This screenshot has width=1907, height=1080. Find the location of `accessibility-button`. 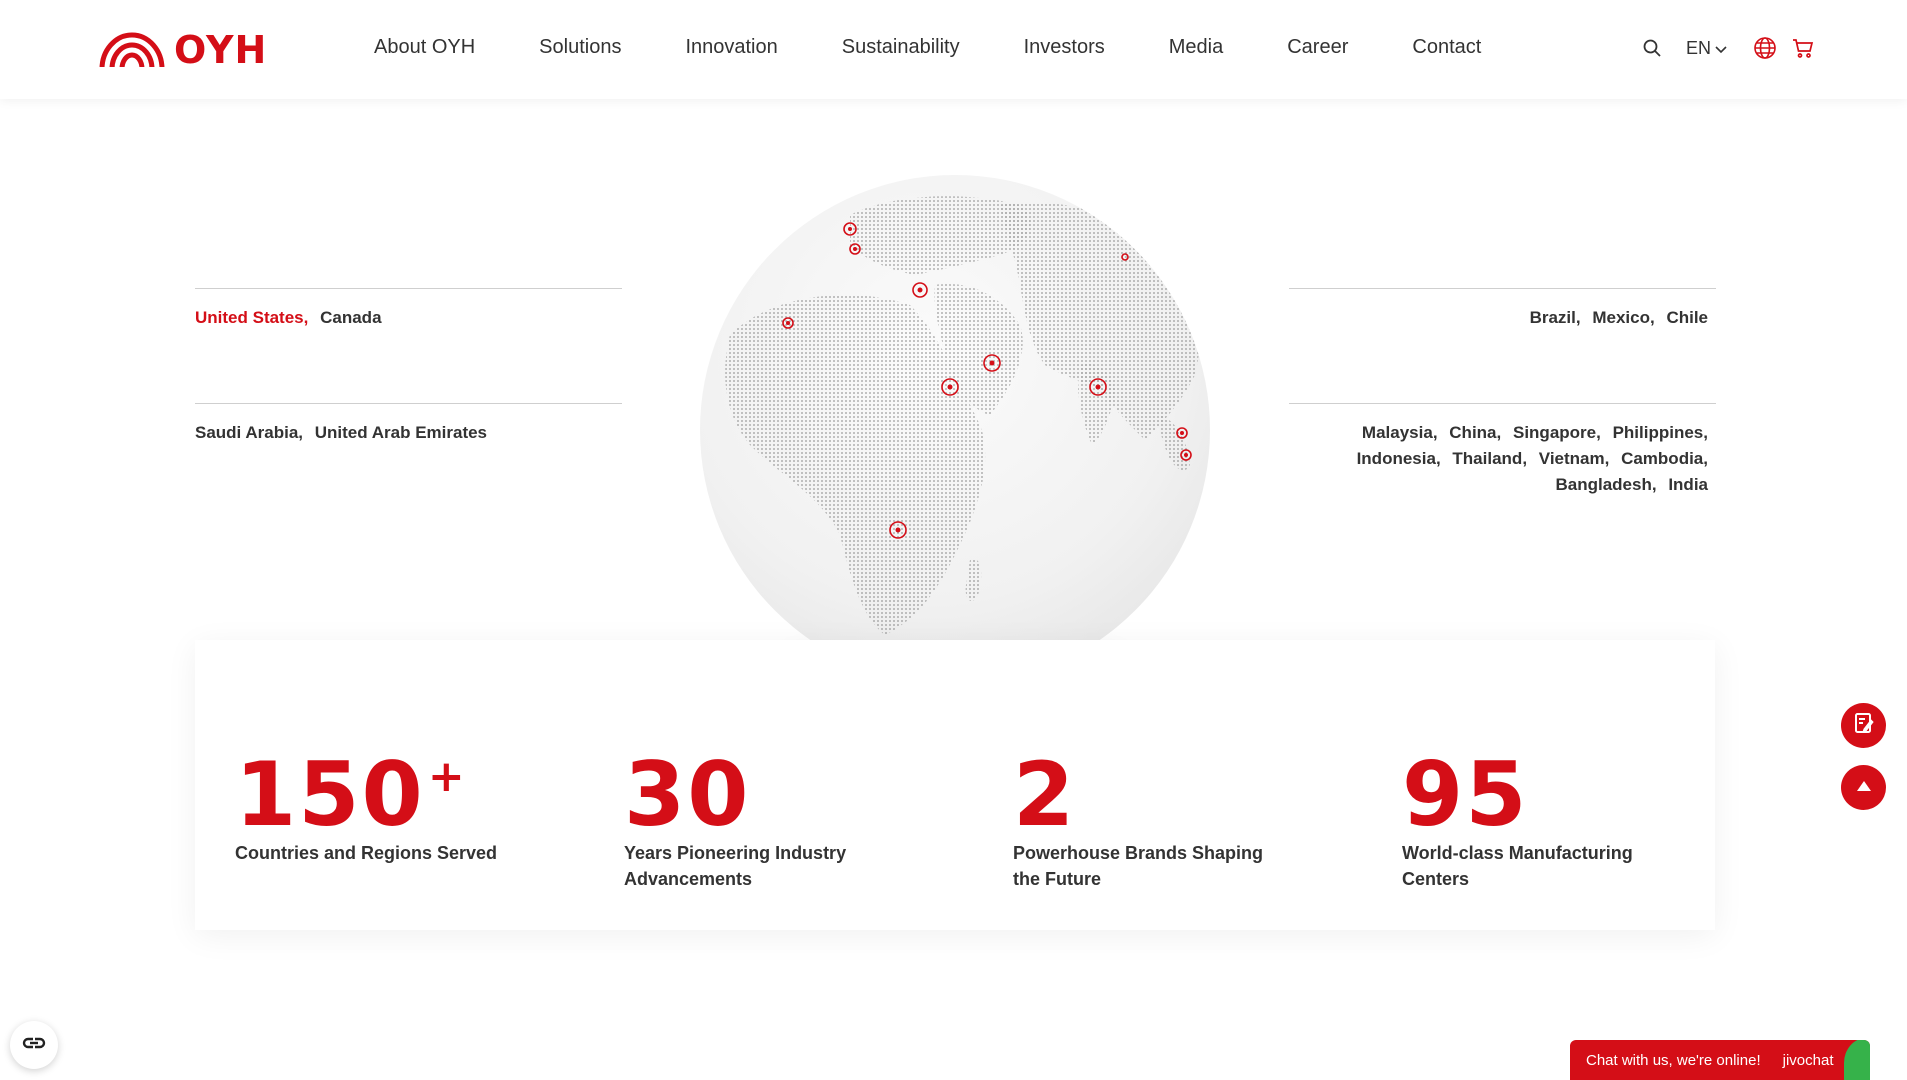

accessibility-button is located at coordinates (34, 1045).